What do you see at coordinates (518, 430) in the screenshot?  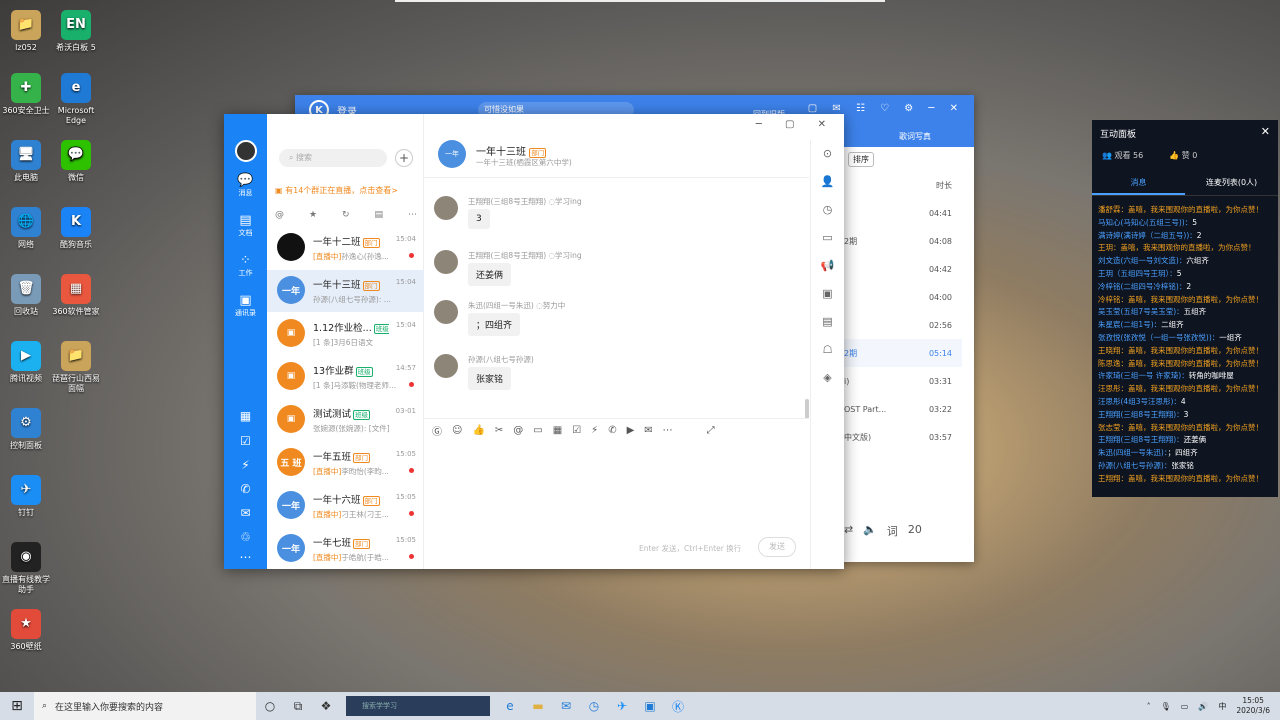 I see `mention-icon: @` at bounding box center [518, 430].